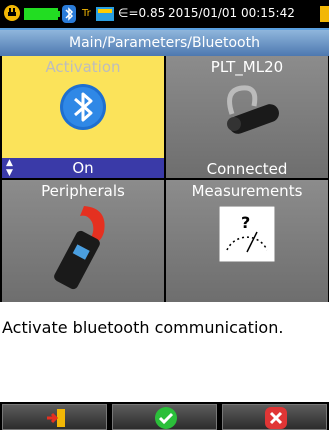  I want to click on cancel-x-icon, so click(276, 418).